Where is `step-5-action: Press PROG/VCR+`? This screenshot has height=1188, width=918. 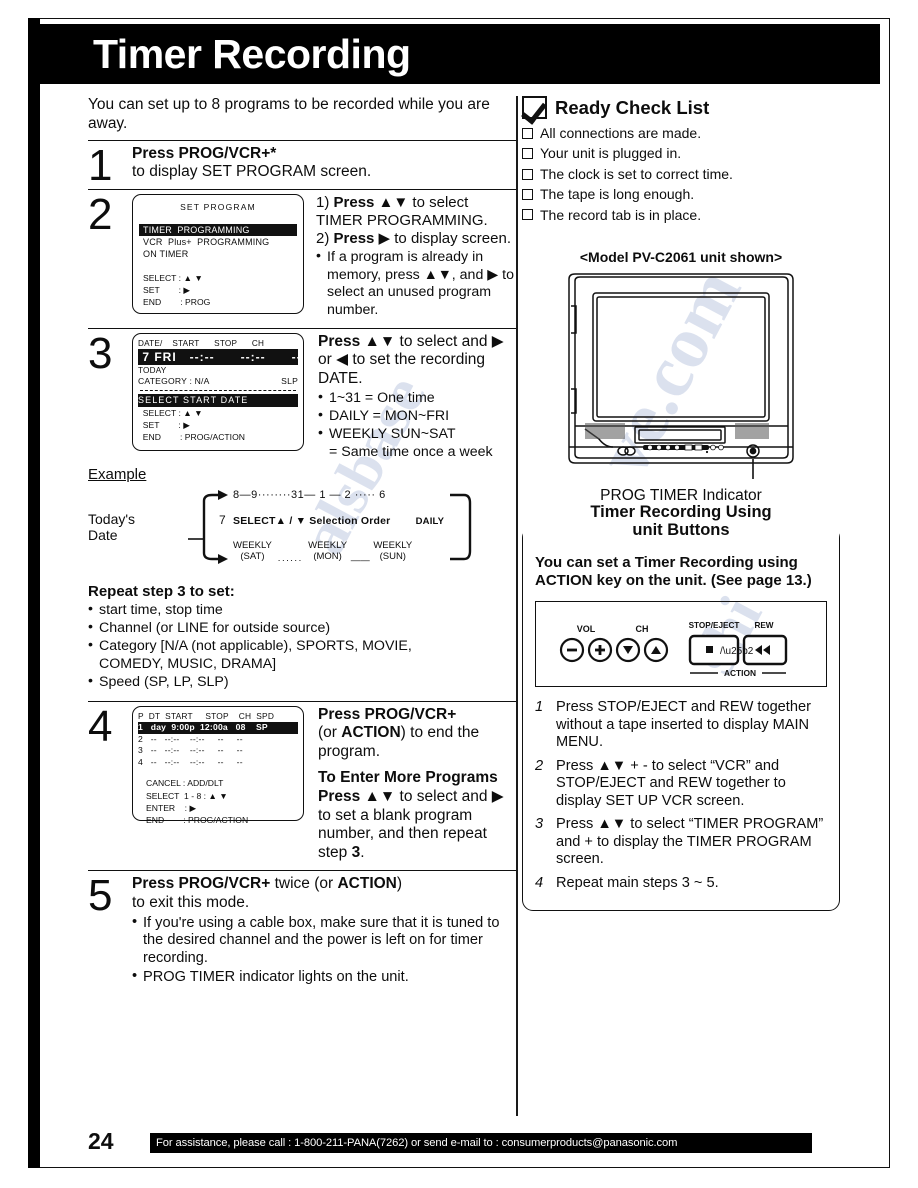 step-5-action: Press PROG/VCR+ is located at coordinates (201, 884).